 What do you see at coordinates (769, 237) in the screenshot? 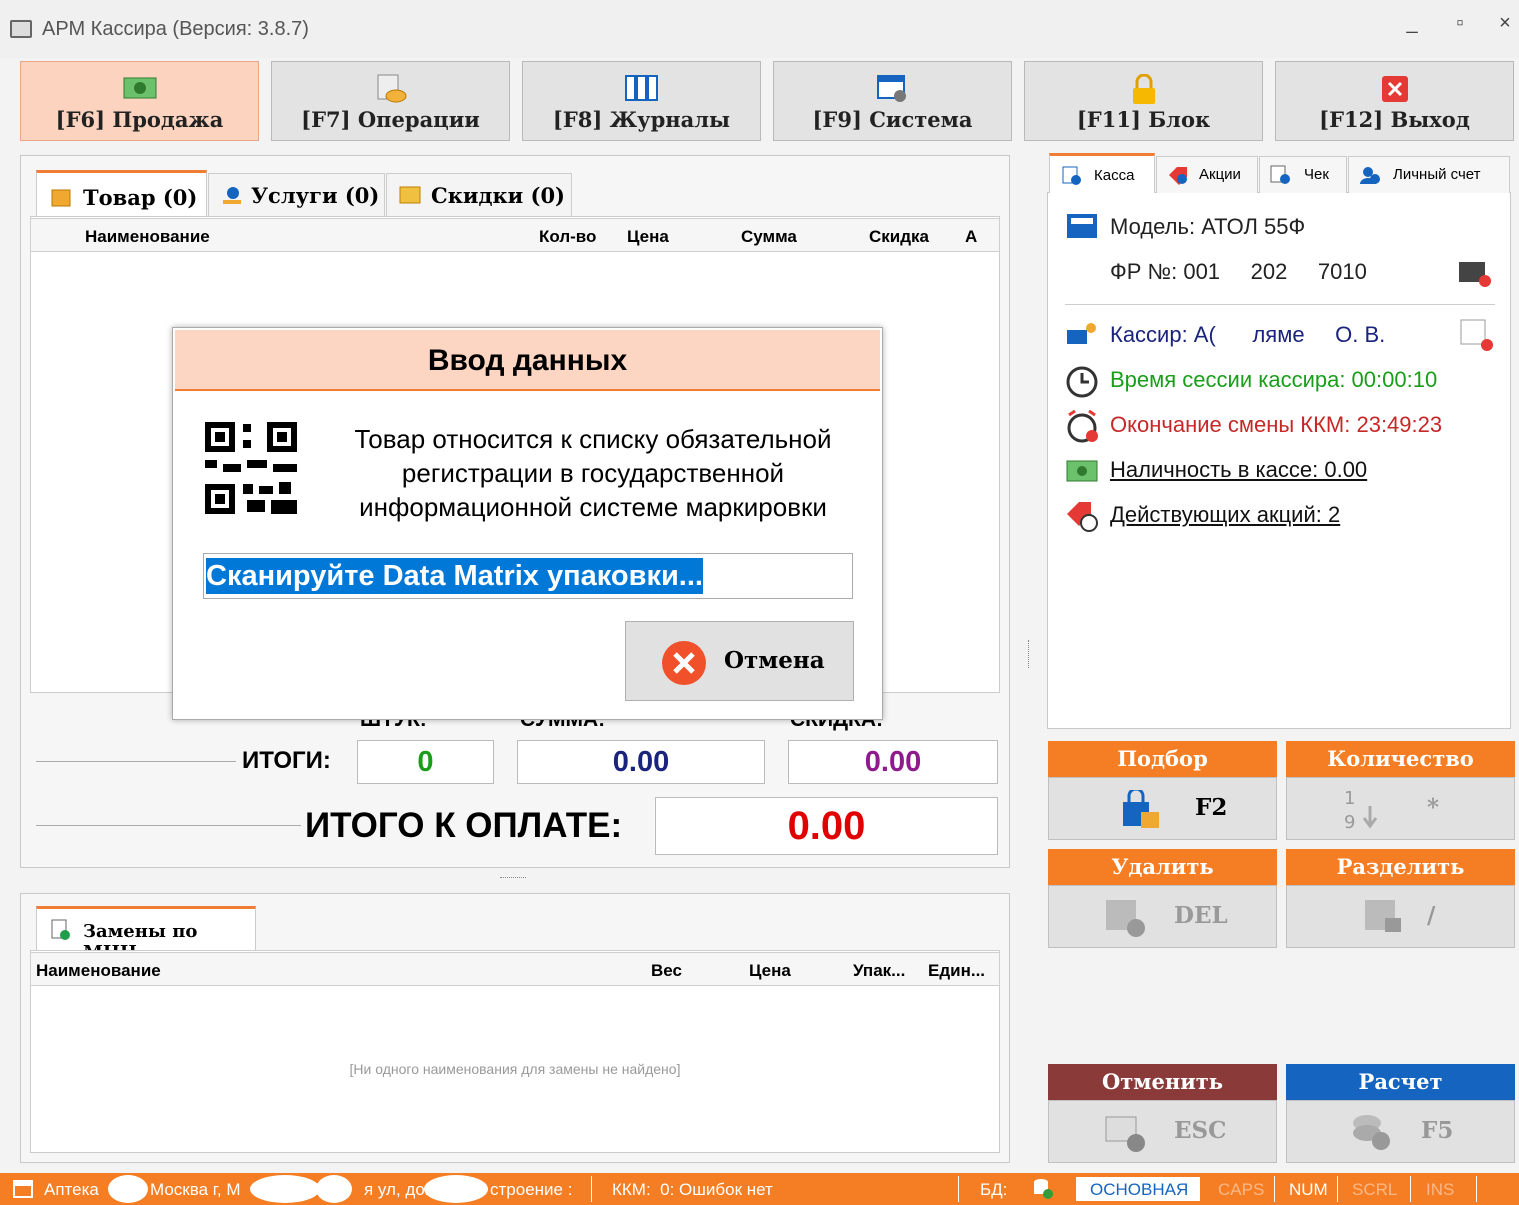
I see `col-sum: Сумма` at bounding box center [769, 237].